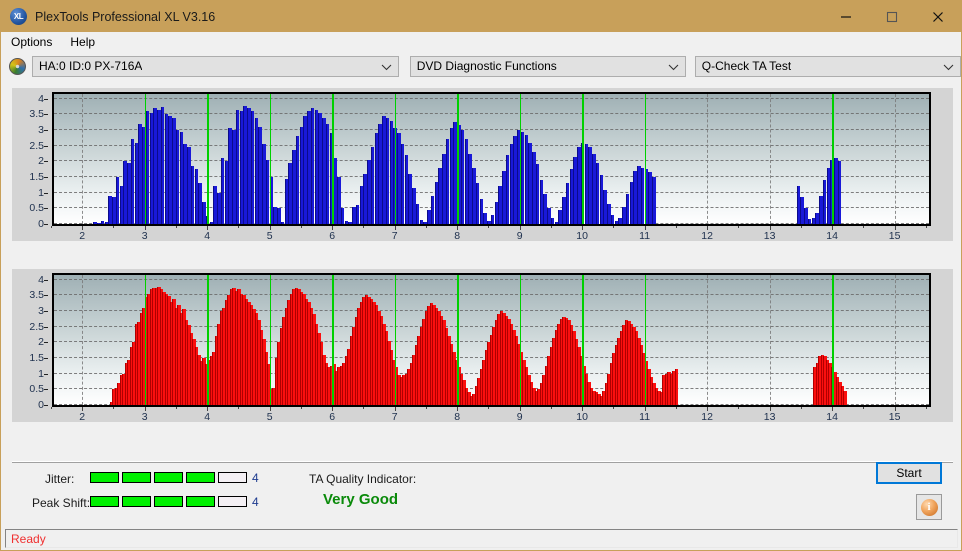  What do you see at coordinates (144, 236) in the screenshot?
I see `x-axis-tick-label: 3` at bounding box center [144, 236].